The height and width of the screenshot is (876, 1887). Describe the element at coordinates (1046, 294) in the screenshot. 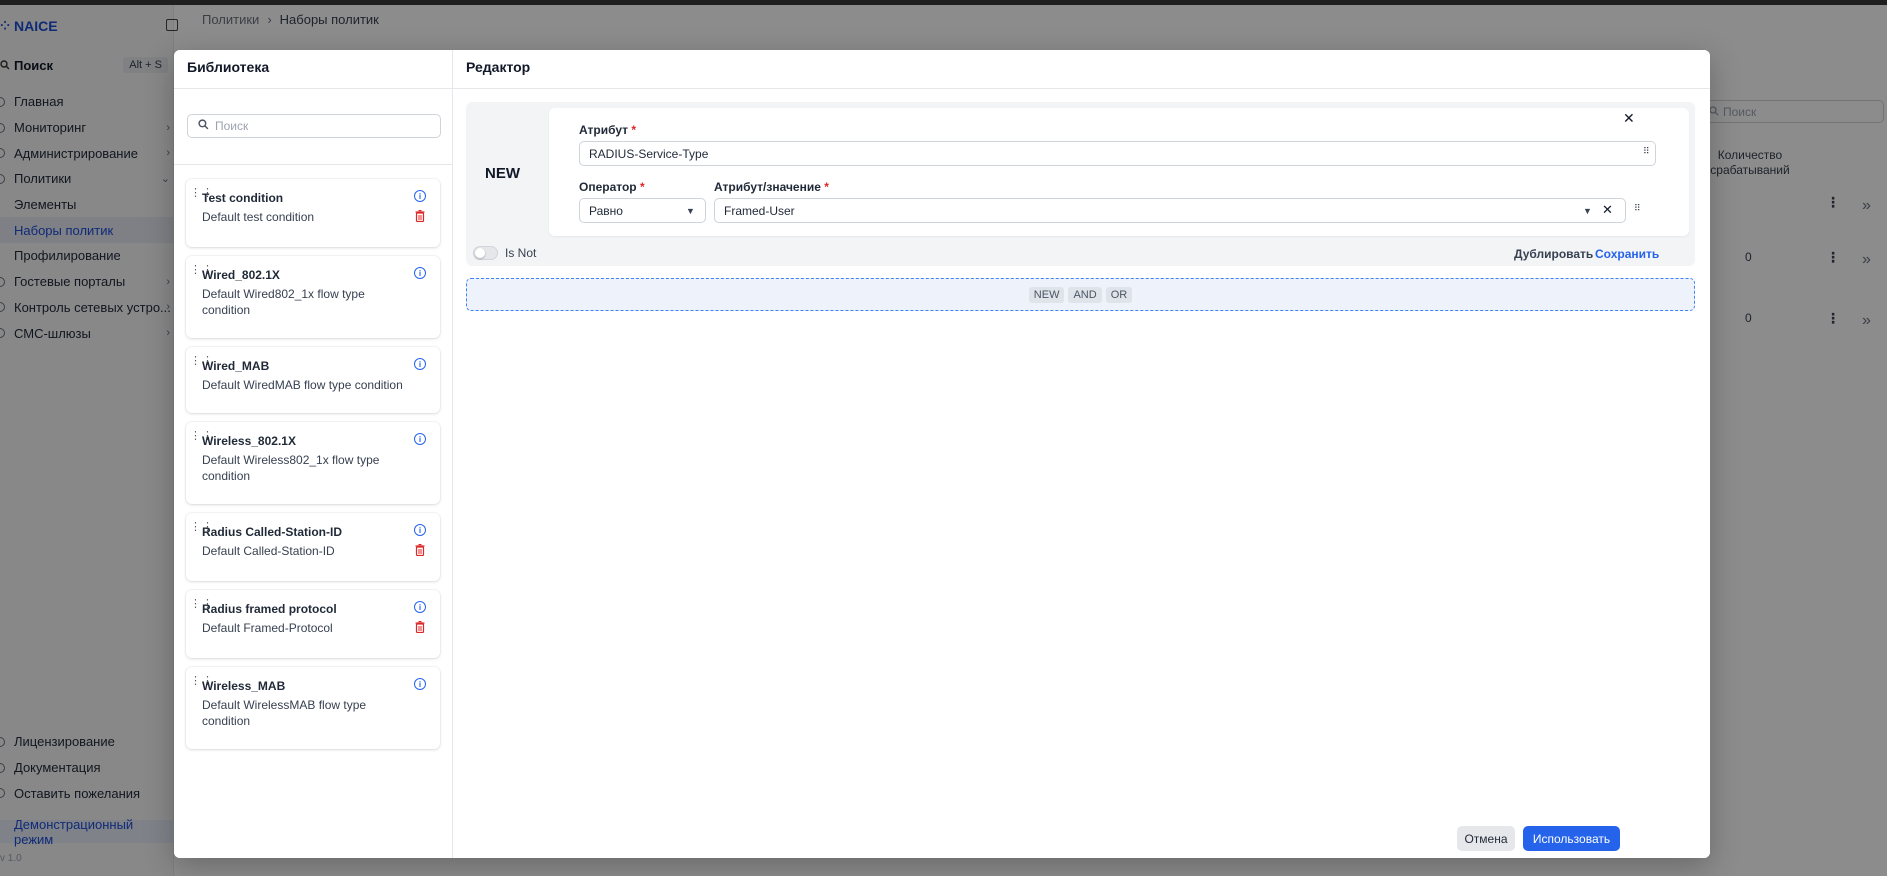

I see `new-chip: NEW` at that location.